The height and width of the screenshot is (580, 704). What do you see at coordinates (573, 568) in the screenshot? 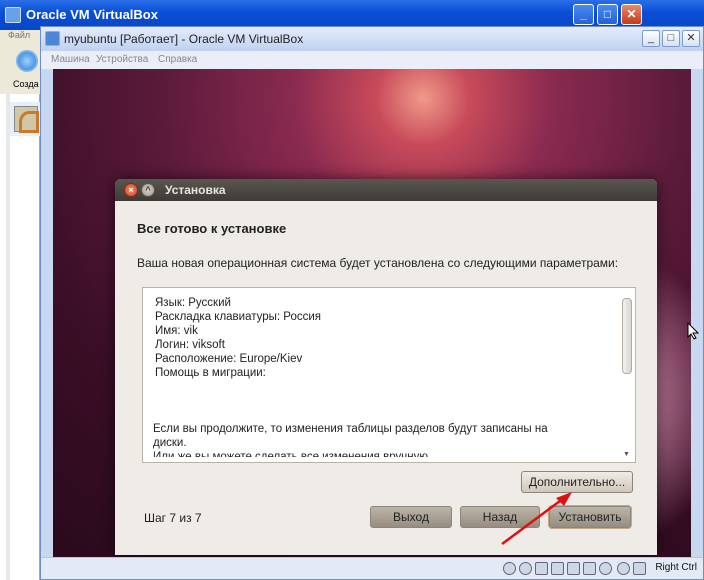
I see `network-icon` at bounding box center [573, 568].